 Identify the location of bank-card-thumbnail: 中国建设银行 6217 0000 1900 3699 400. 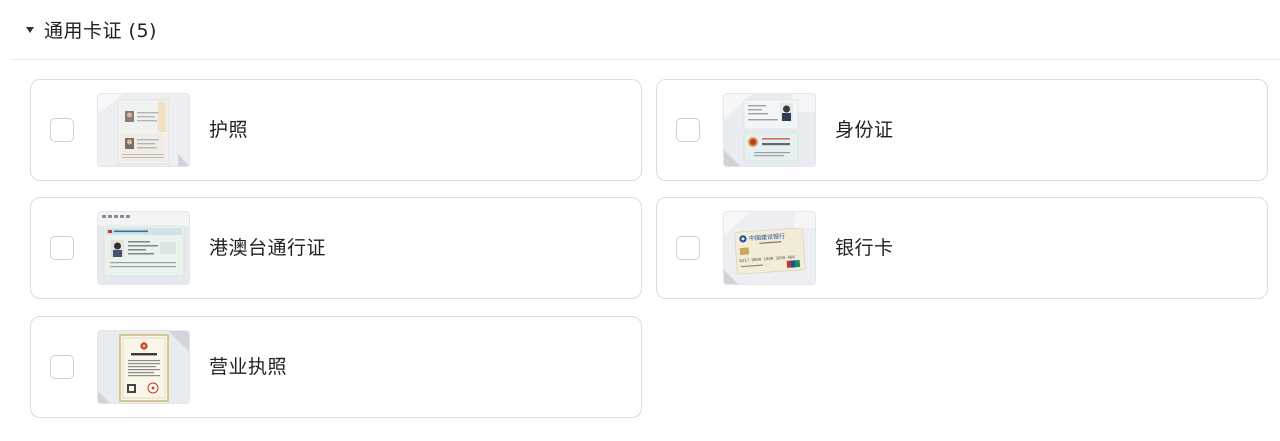
(769, 248).